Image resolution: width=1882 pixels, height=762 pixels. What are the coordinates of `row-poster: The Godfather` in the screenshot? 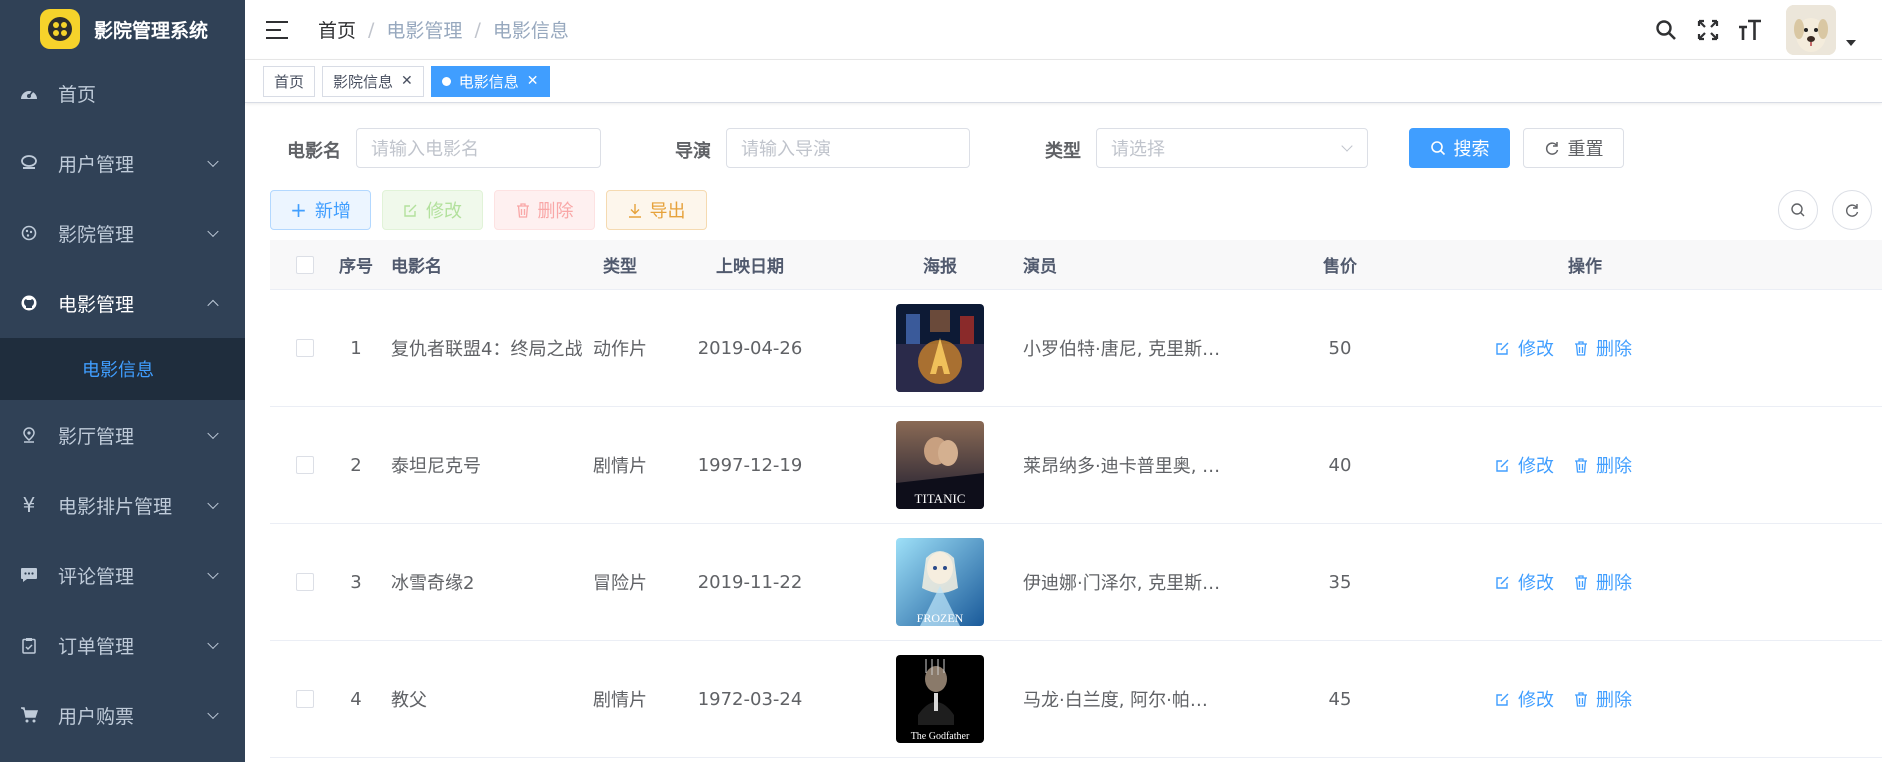 It's located at (940, 699).